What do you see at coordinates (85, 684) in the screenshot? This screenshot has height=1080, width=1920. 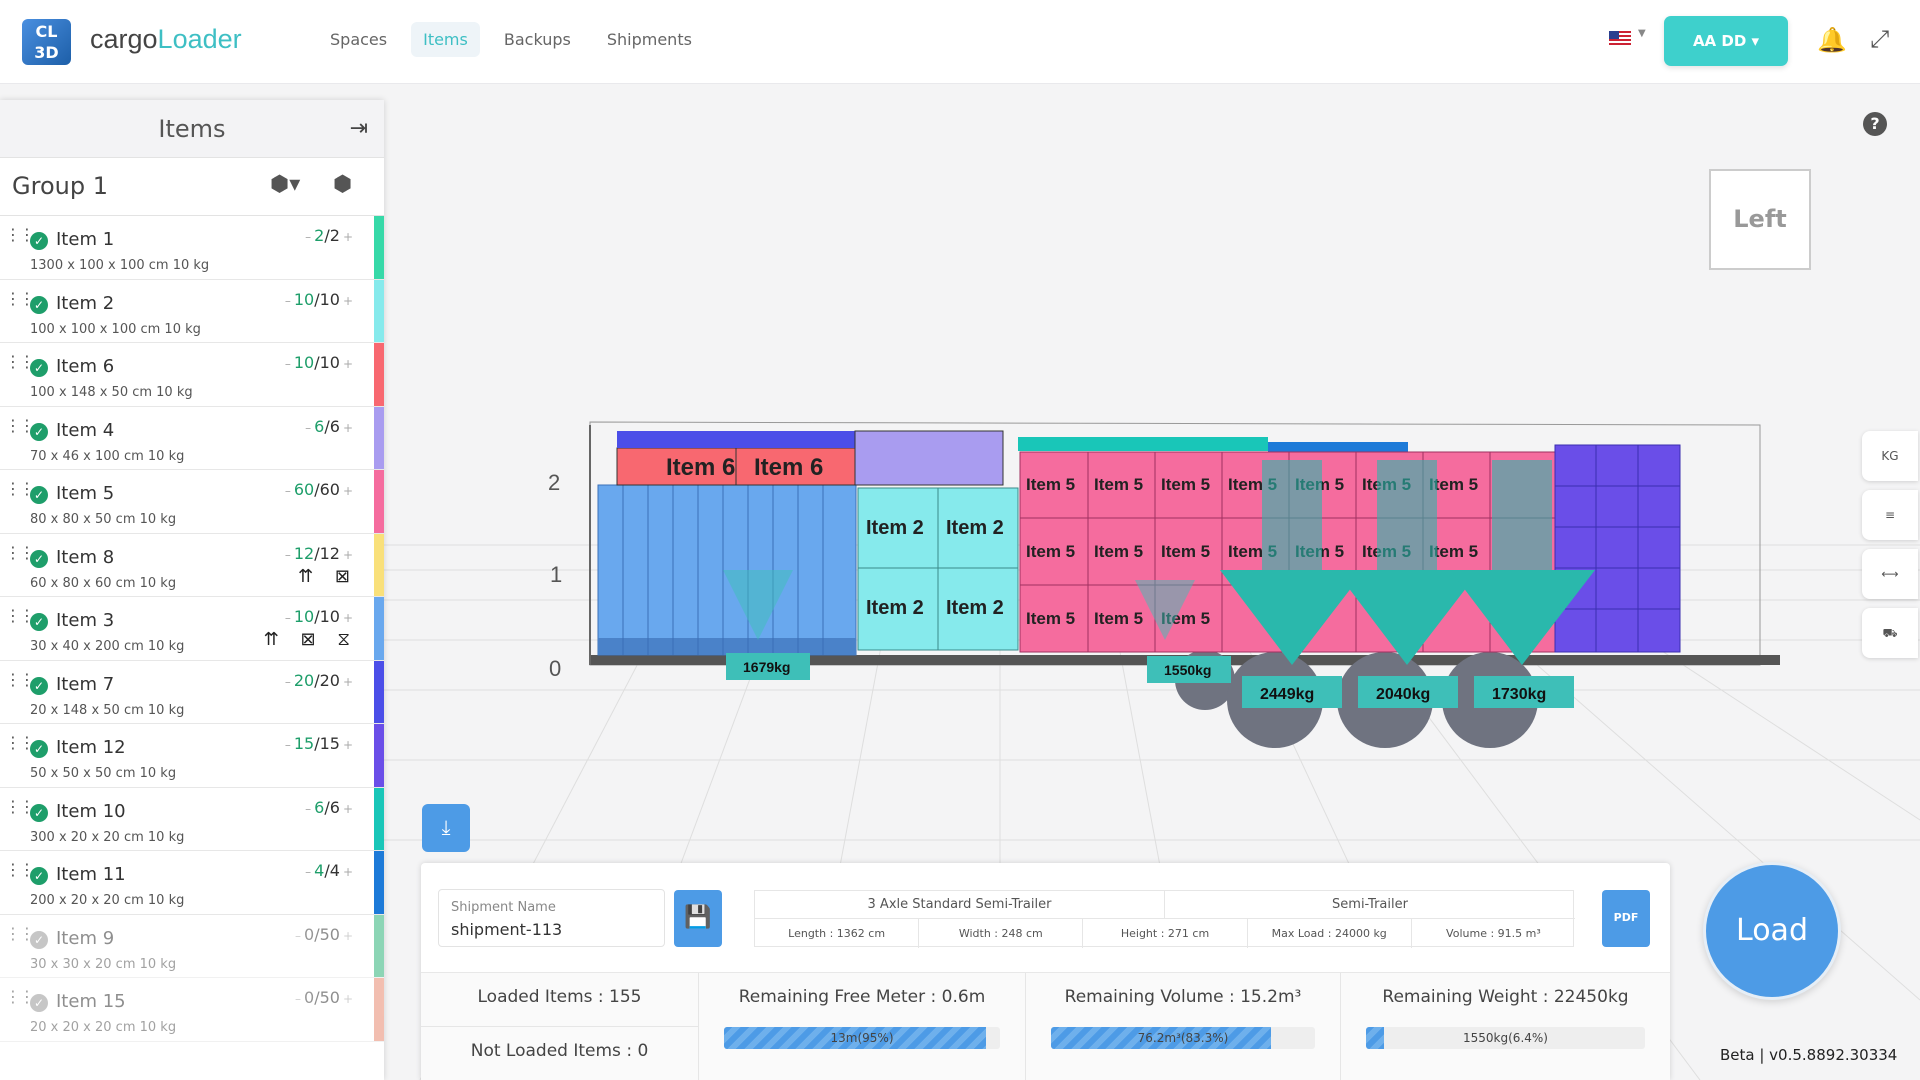 I see `item-name: Item 7` at bounding box center [85, 684].